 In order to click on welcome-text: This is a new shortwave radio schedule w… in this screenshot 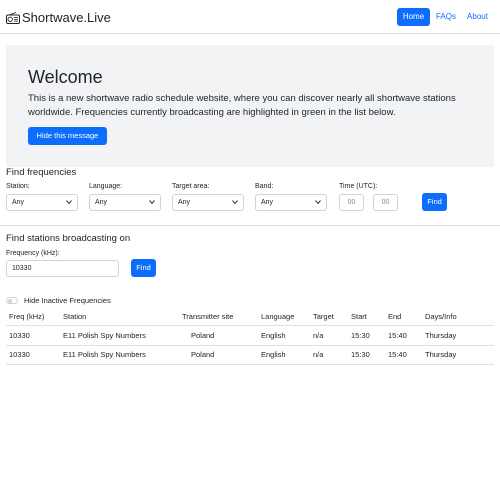, I will do `click(242, 105)`.